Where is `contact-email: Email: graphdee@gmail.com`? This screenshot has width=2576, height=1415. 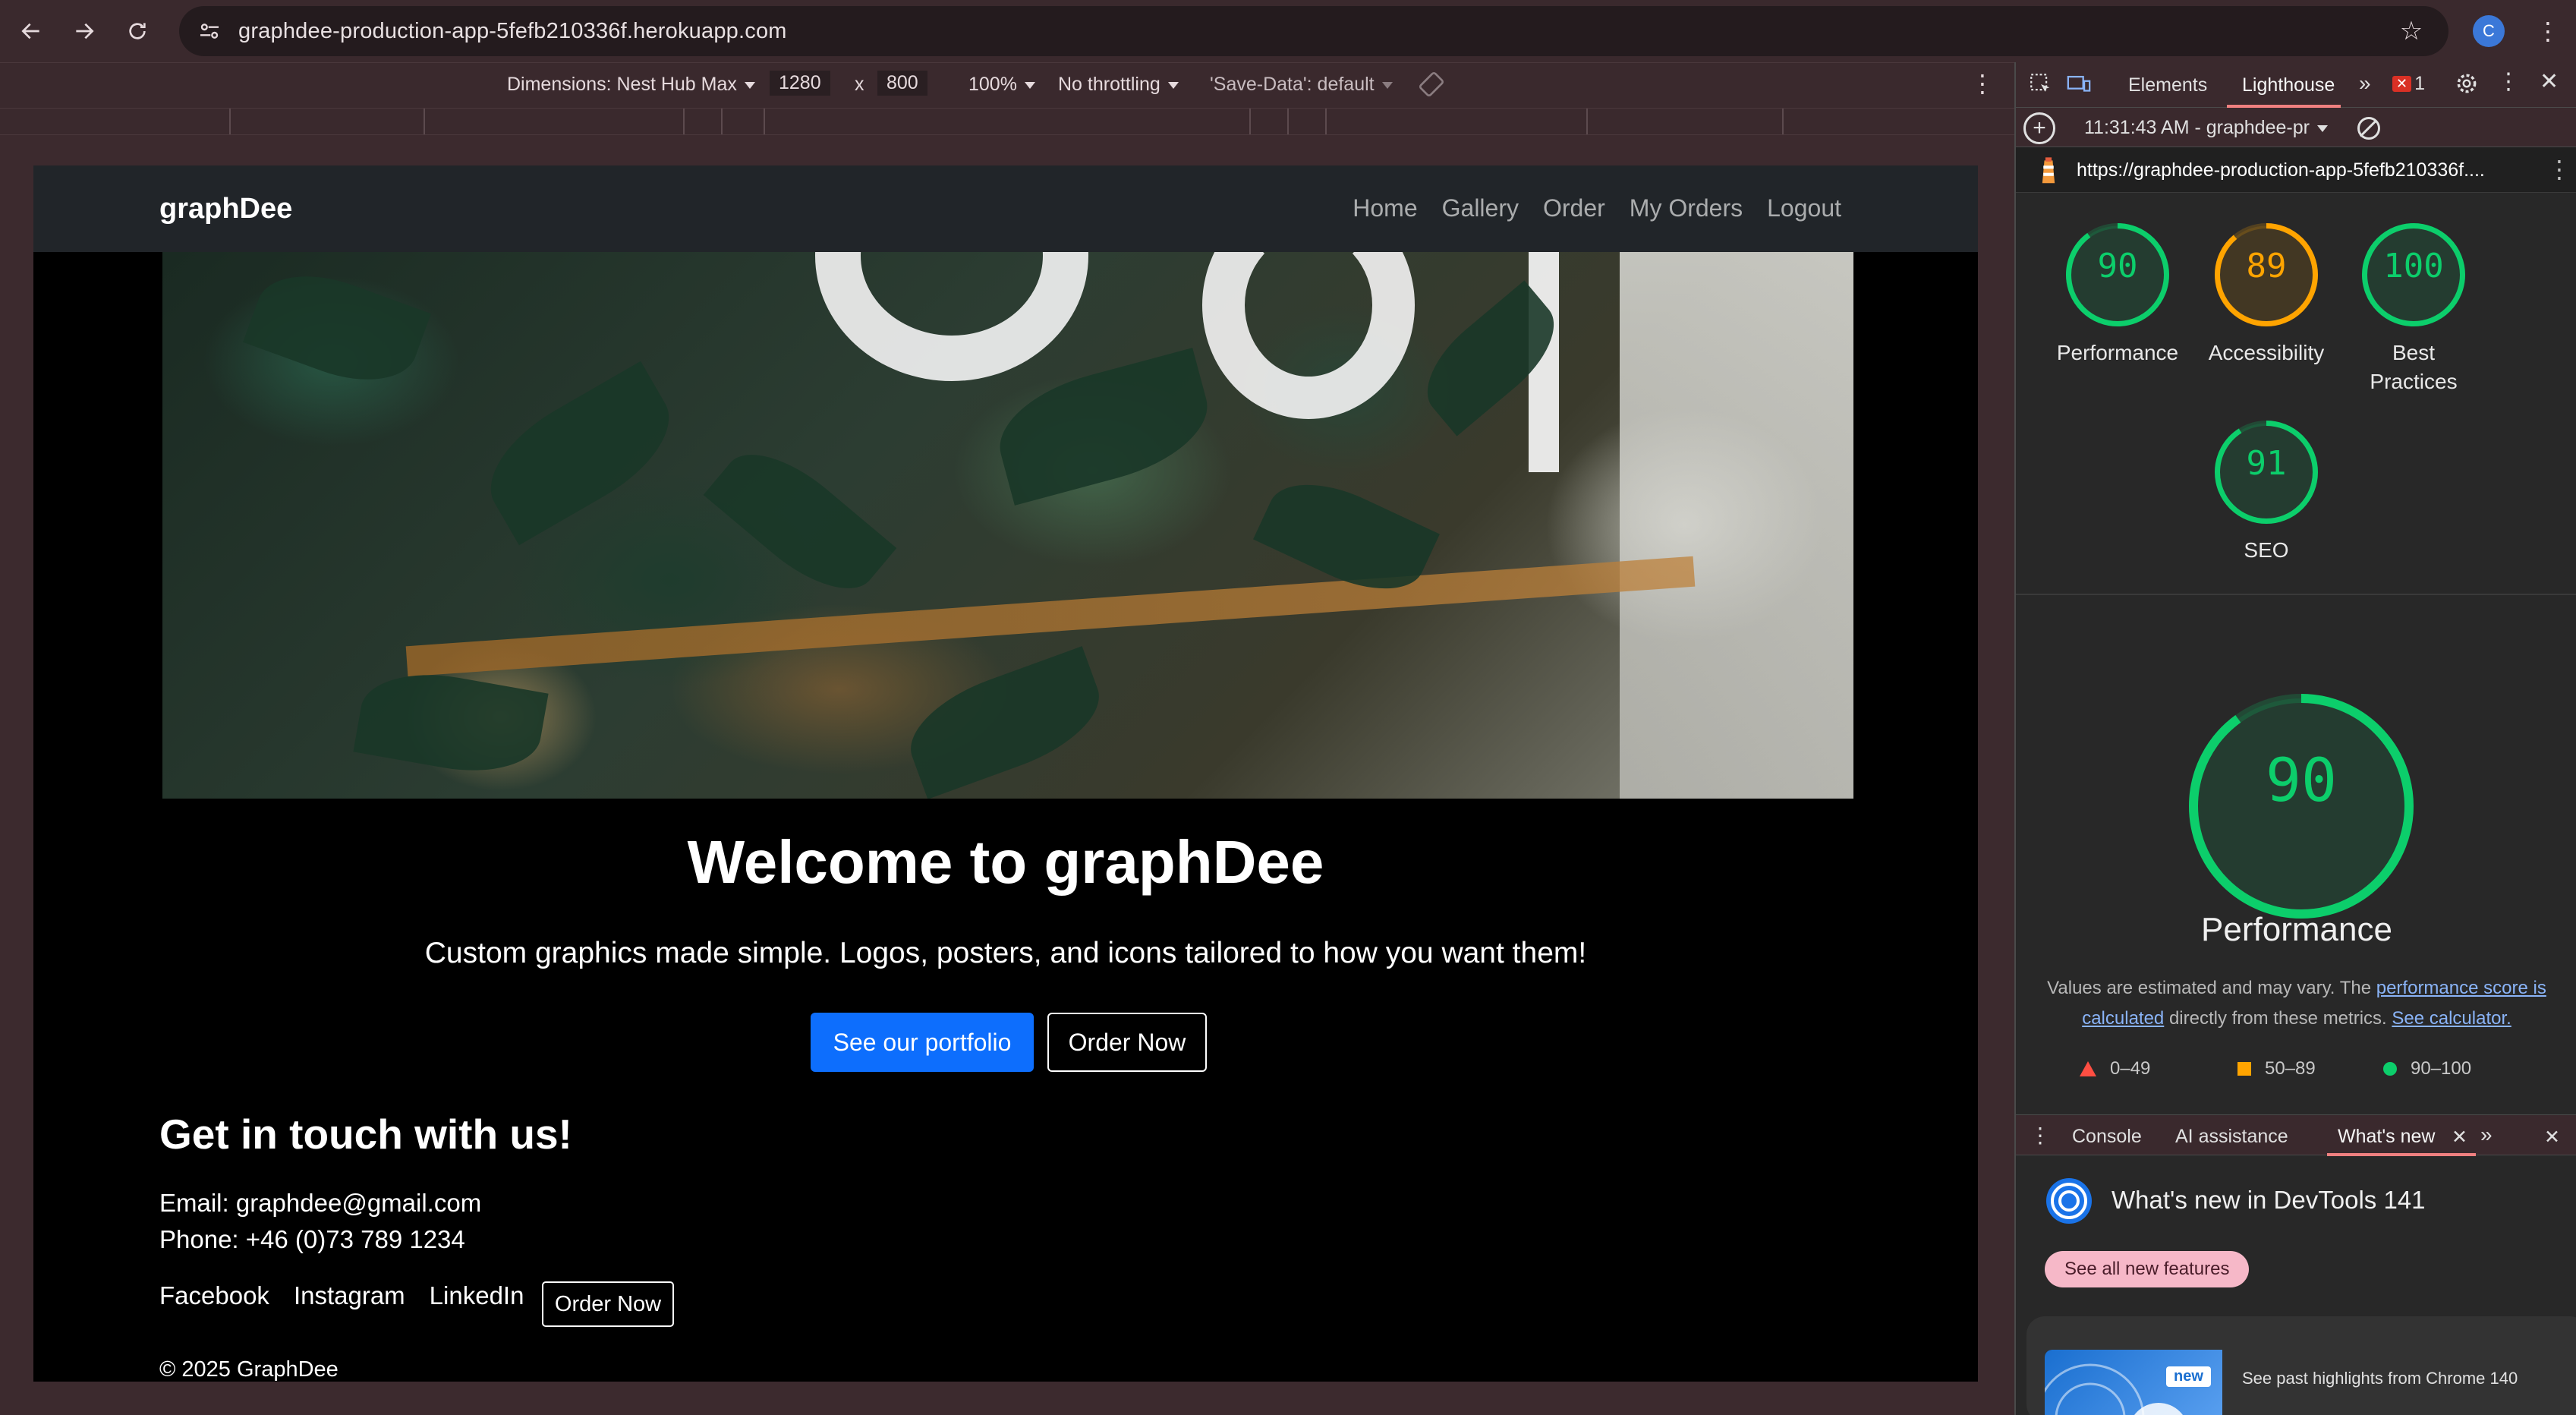
contact-email: Email: graphdee@gmail.com is located at coordinates (320, 1203).